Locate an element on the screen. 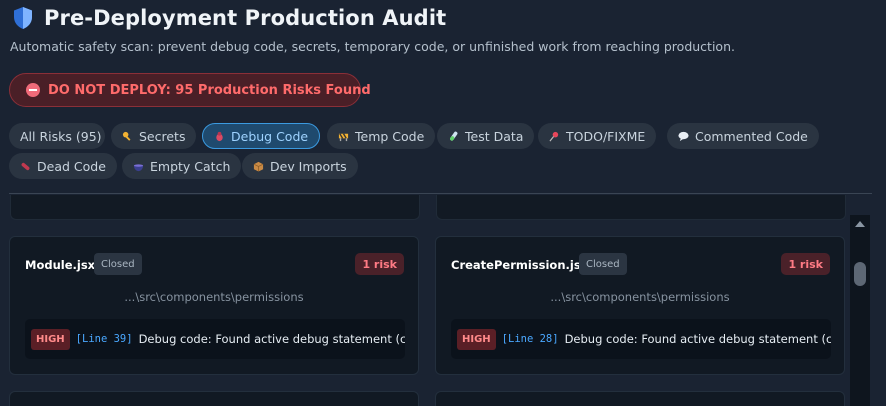 The image size is (886, 406). filter-commented-code: Commented Code is located at coordinates (743, 136).